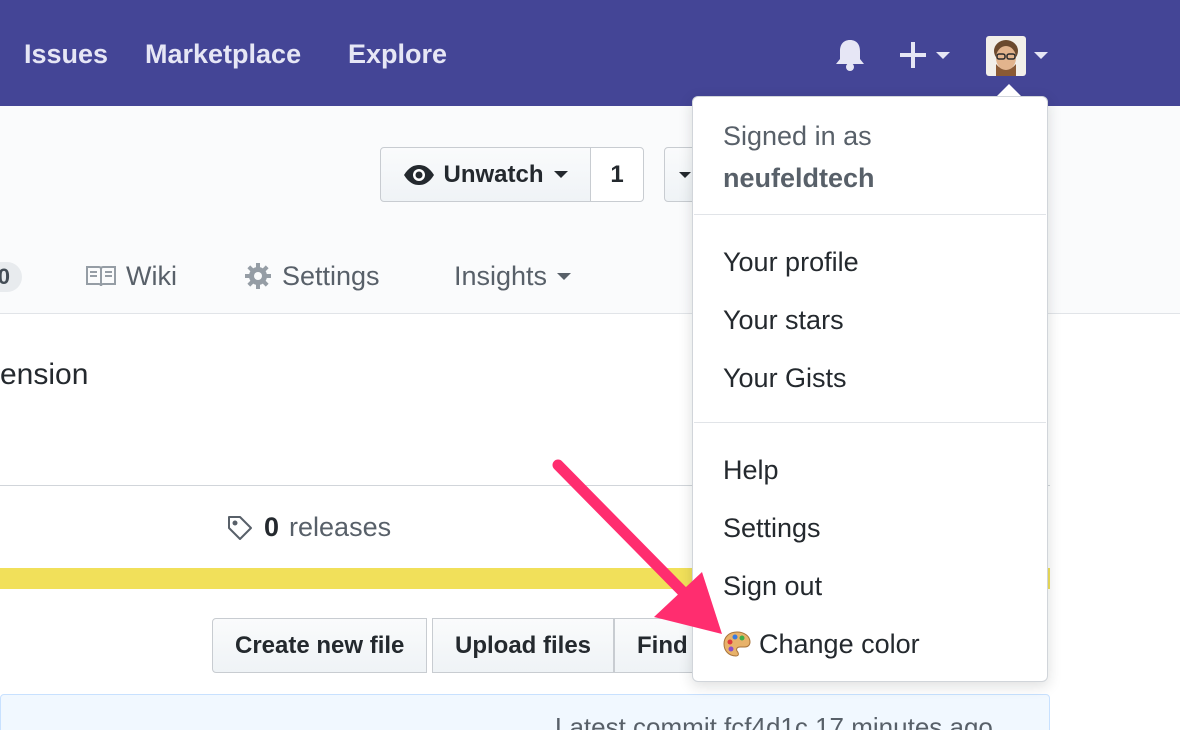 The height and width of the screenshot is (730, 1180). What do you see at coordinates (637, 546) in the screenshot?
I see `annotation-arrow` at bounding box center [637, 546].